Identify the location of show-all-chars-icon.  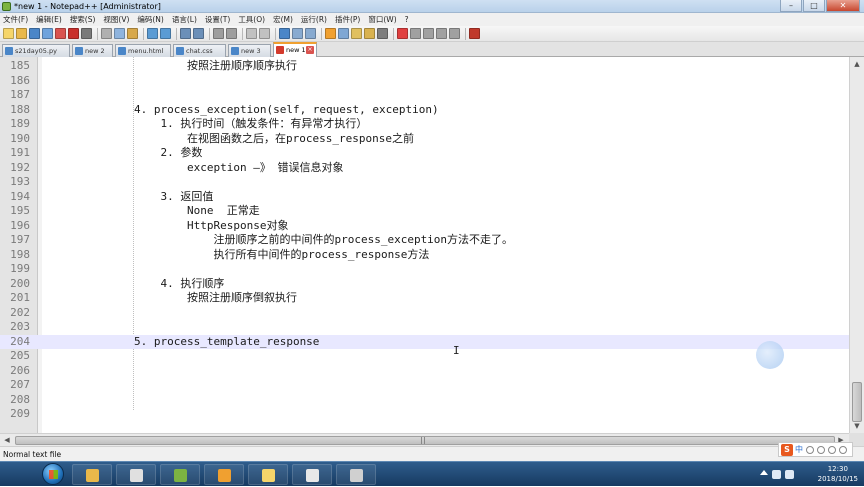
(297, 33).